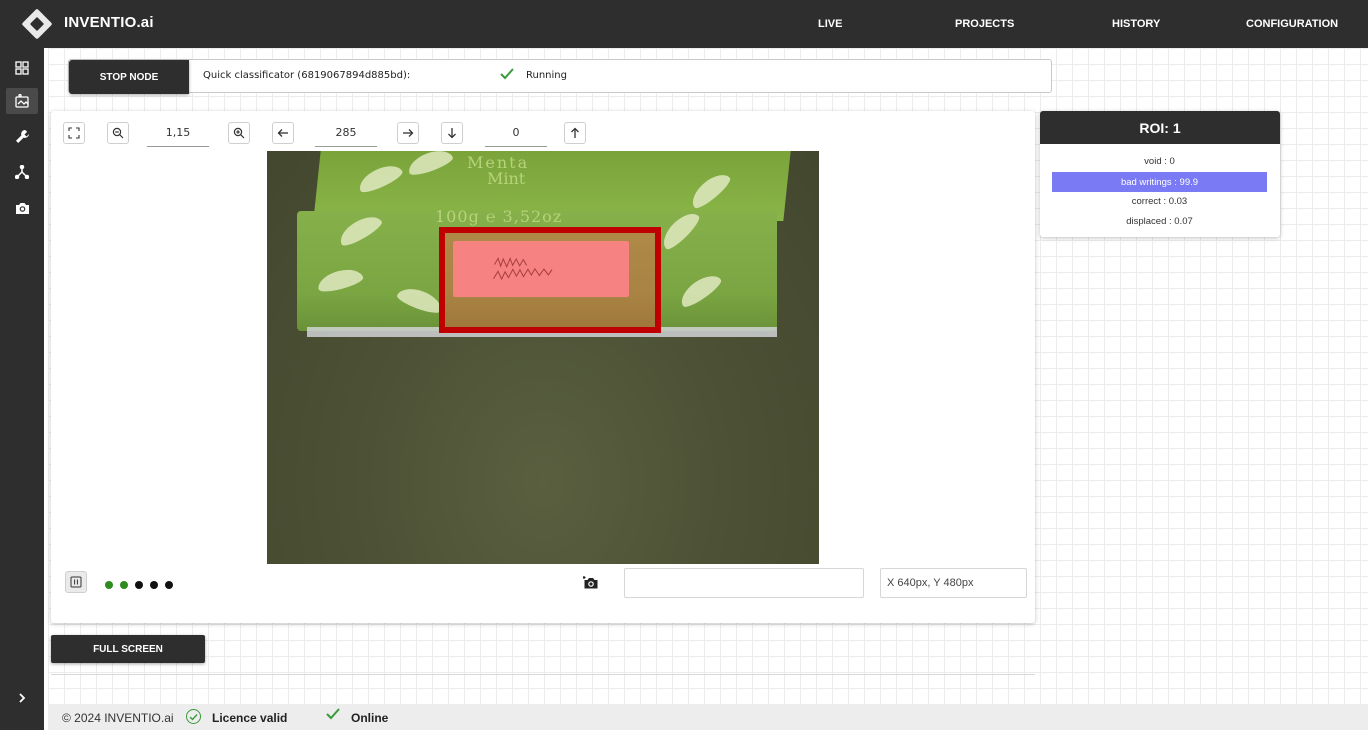 The height and width of the screenshot is (730, 1368). What do you see at coordinates (128, 649) in the screenshot?
I see `full-screen-button: FULL SCREEN` at bounding box center [128, 649].